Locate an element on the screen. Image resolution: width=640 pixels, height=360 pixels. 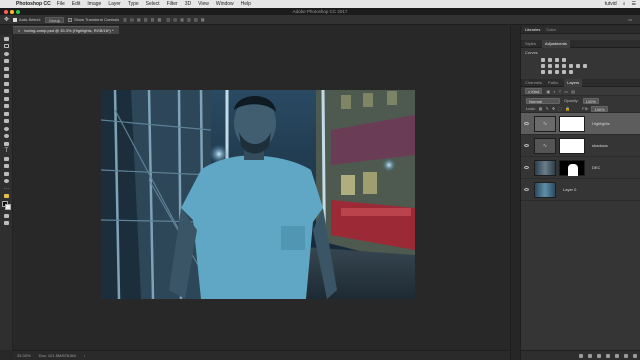
zoom-tool-icon is located at coordinates (6, 182).